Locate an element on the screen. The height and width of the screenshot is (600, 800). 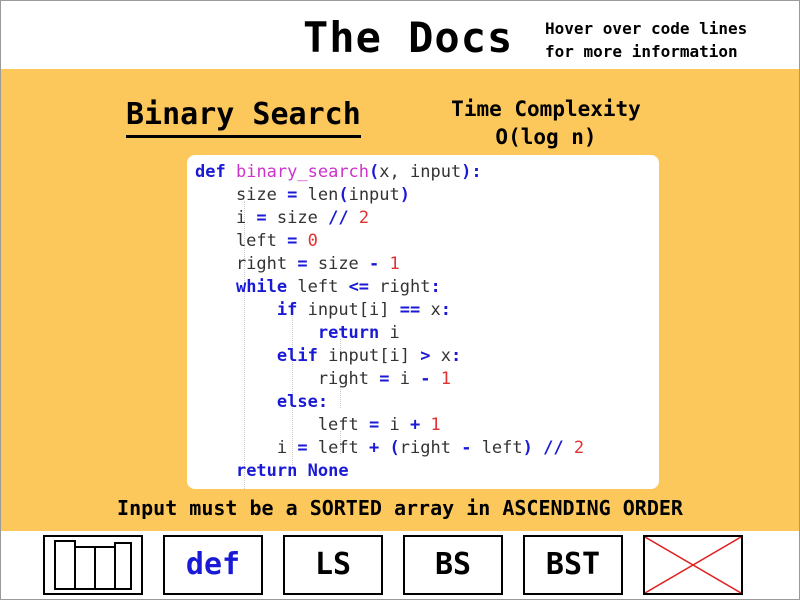
code-line: elif input[i] > x: is located at coordinates (328, 356).